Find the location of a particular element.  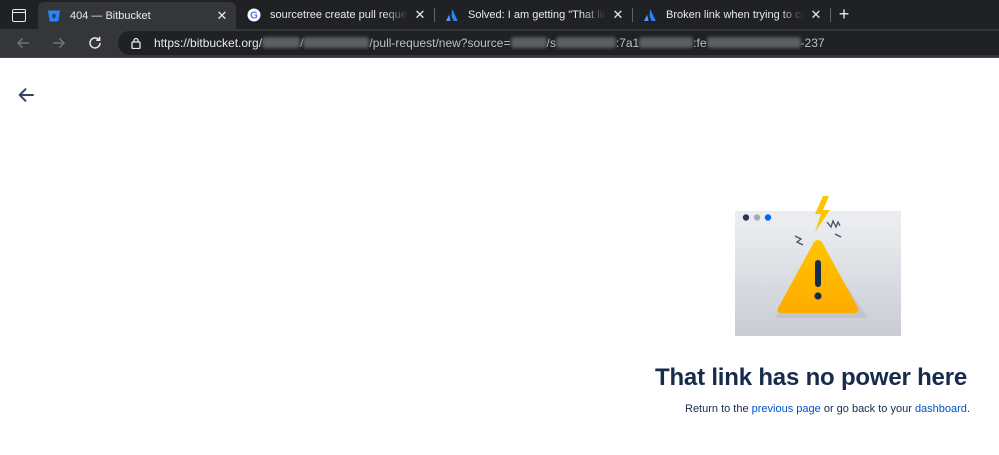

back-button is located at coordinates (23, 43).